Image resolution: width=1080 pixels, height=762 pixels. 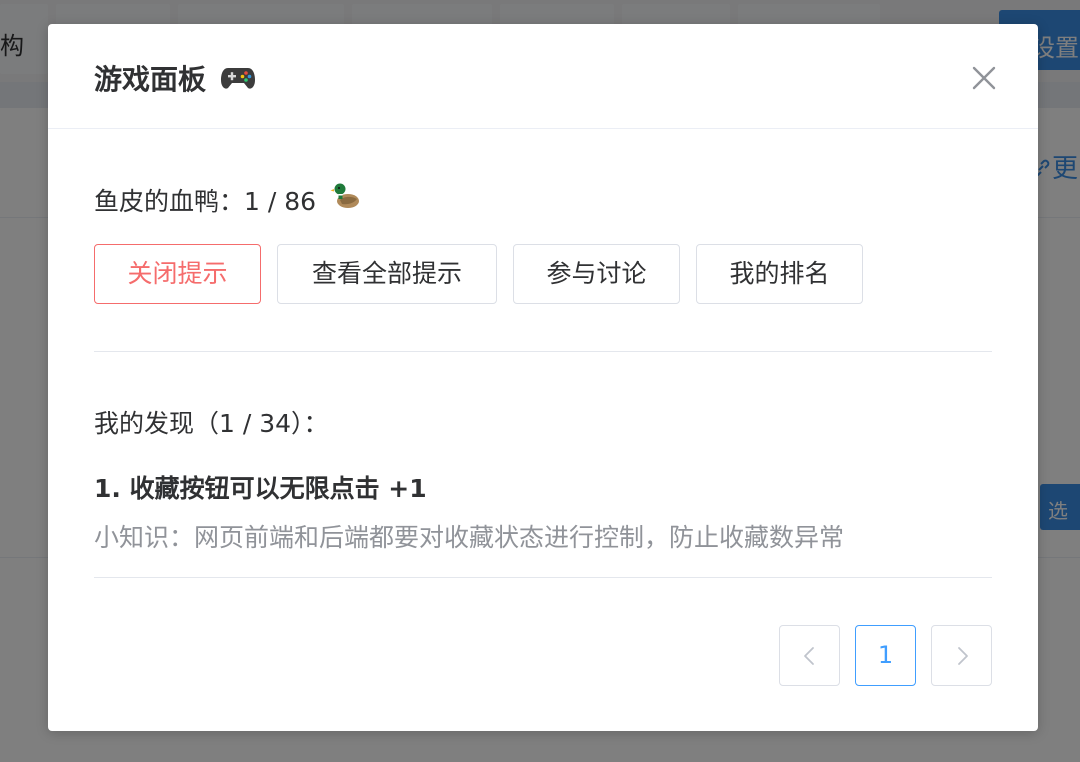 I want to click on discoveries-title: 我的发现（1 / 34）：, so click(x=211, y=423).